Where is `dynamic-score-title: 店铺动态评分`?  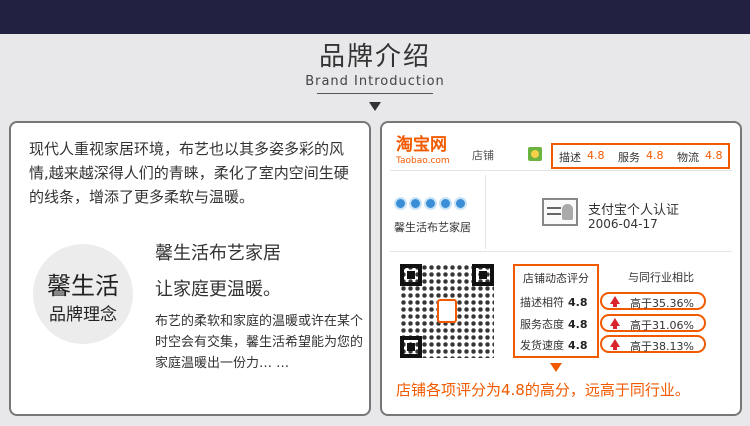 dynamic-score-title: 店铺动态评分 is located at coordinates (556, 278).